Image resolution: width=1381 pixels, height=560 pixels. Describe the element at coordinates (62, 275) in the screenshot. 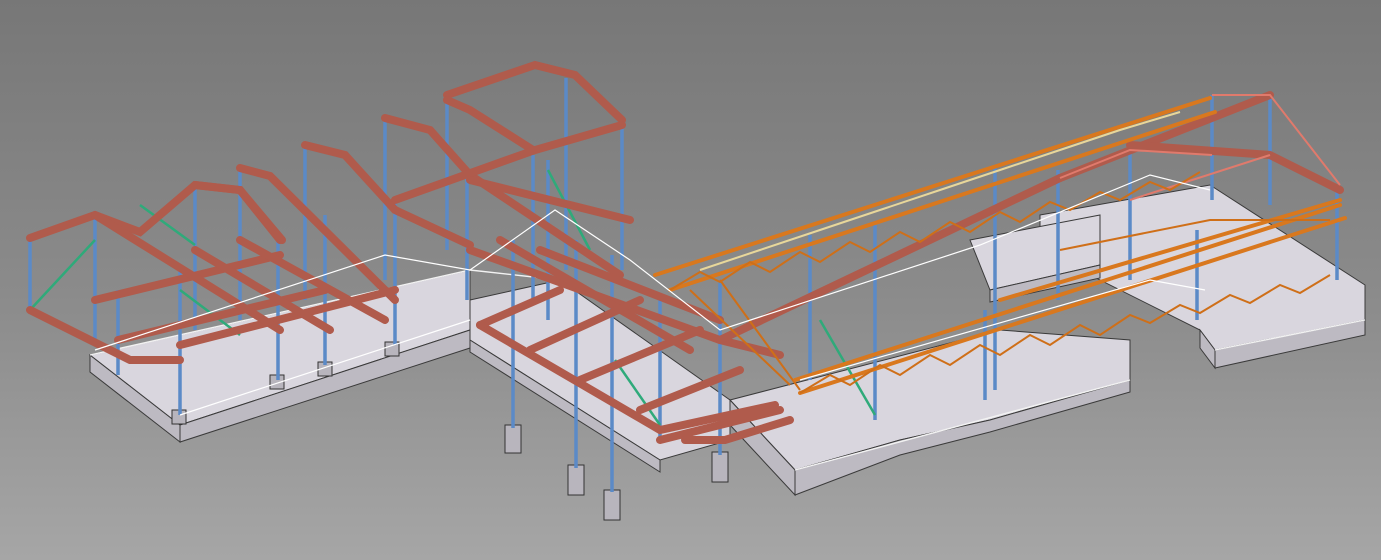

I see `brace` at that location.